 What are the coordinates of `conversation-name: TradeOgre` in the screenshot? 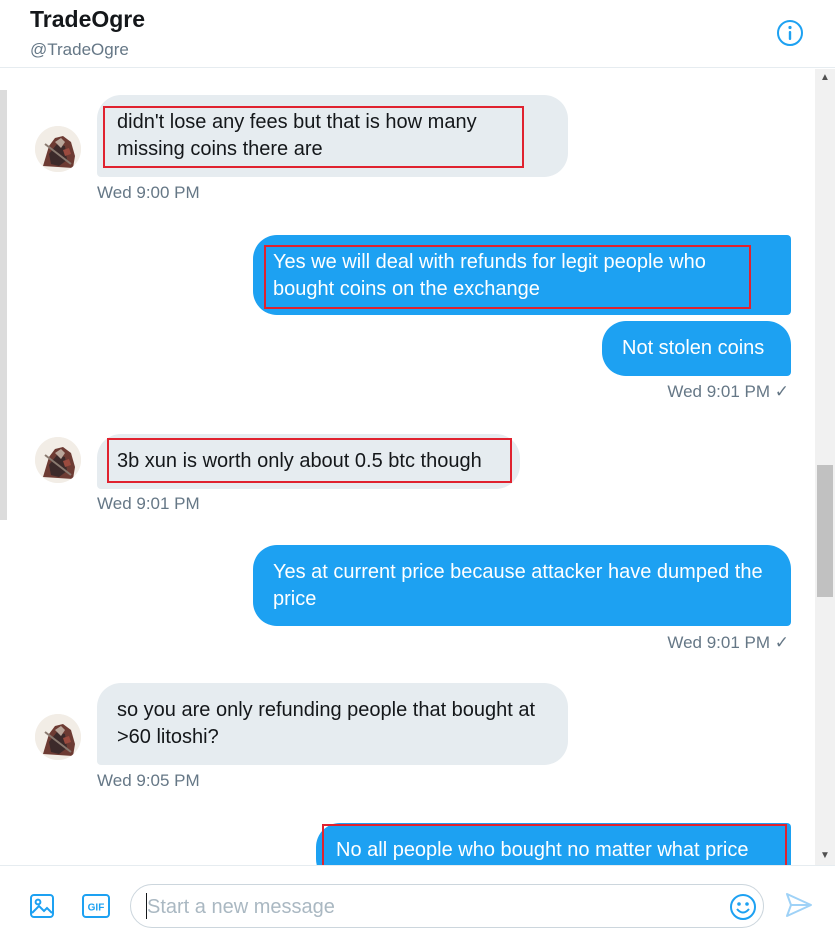 It's located at (87, 19).